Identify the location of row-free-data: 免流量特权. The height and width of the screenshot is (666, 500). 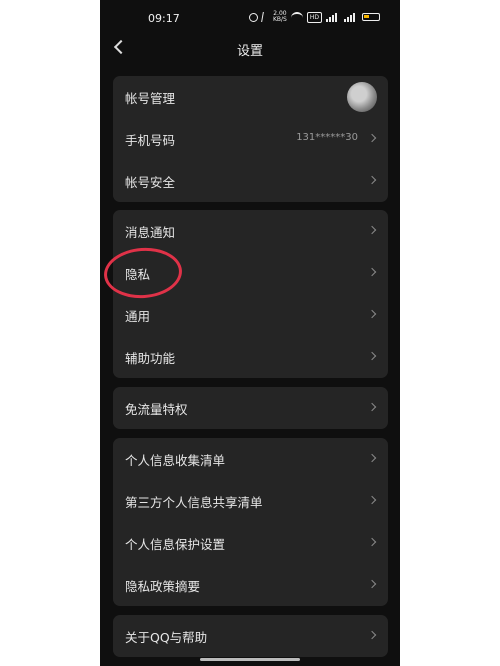
(250, 408).